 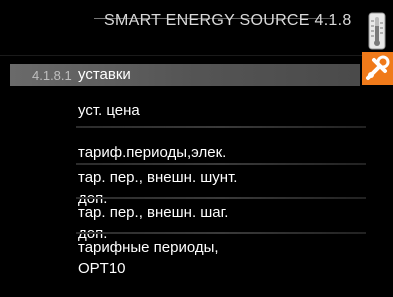 I want to click on menu-item-label: тар. пер., внешн. шаг., so click(x=153, y=212).